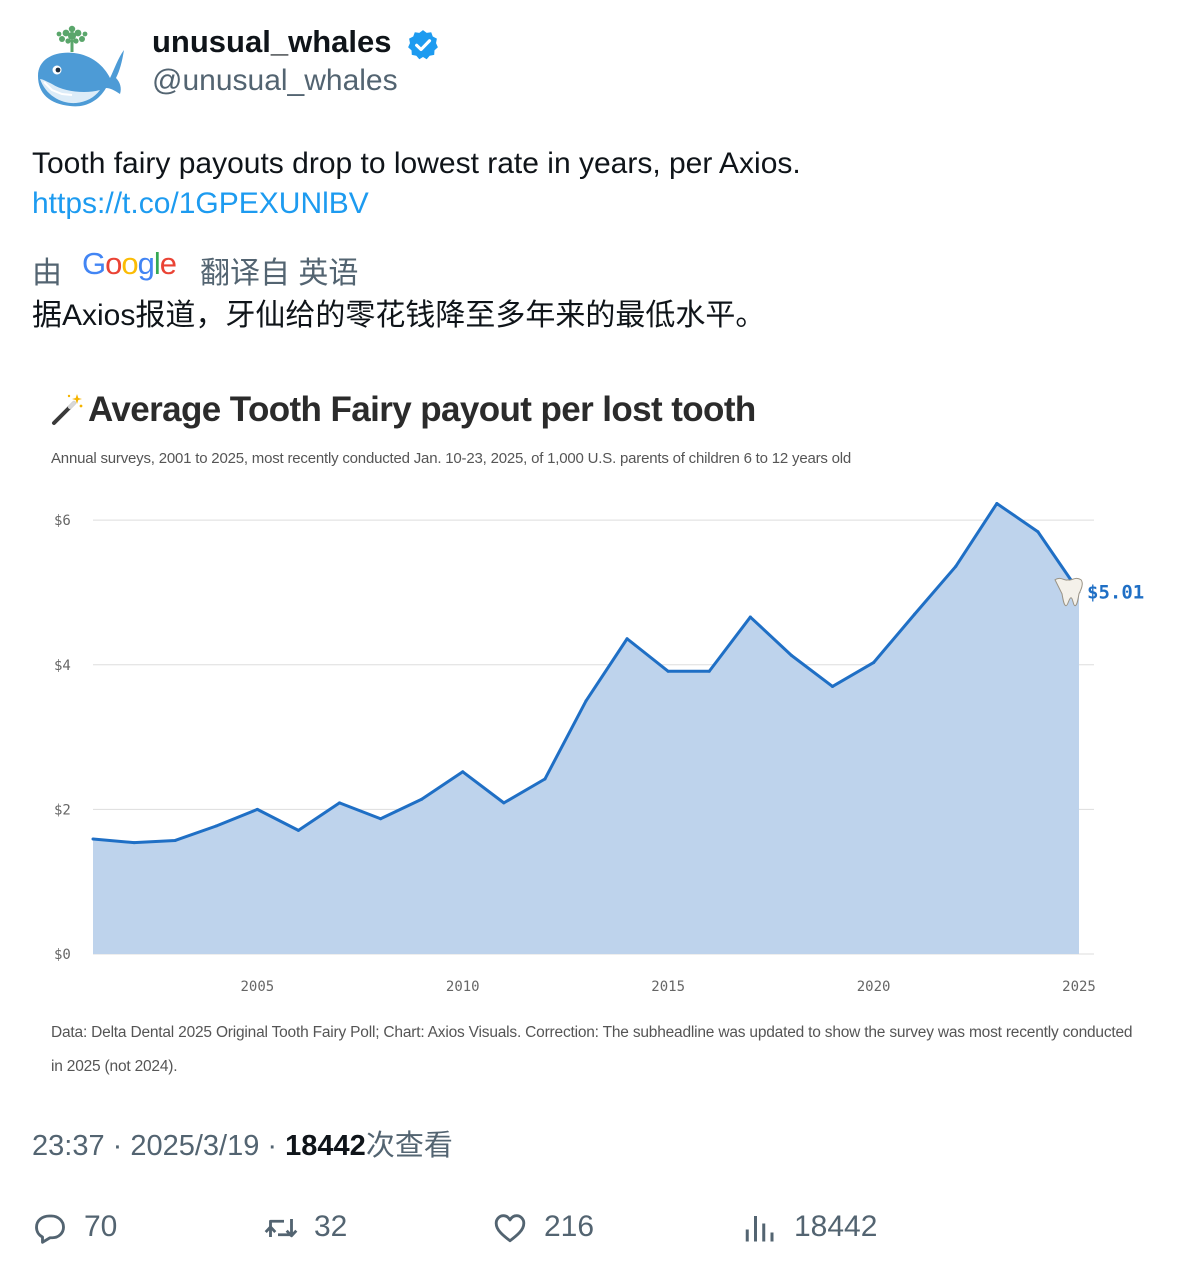  What do you see at coordinates (93, 839) in the screenshot?
I see `data-point-2001` at bounding box center [93, 839].